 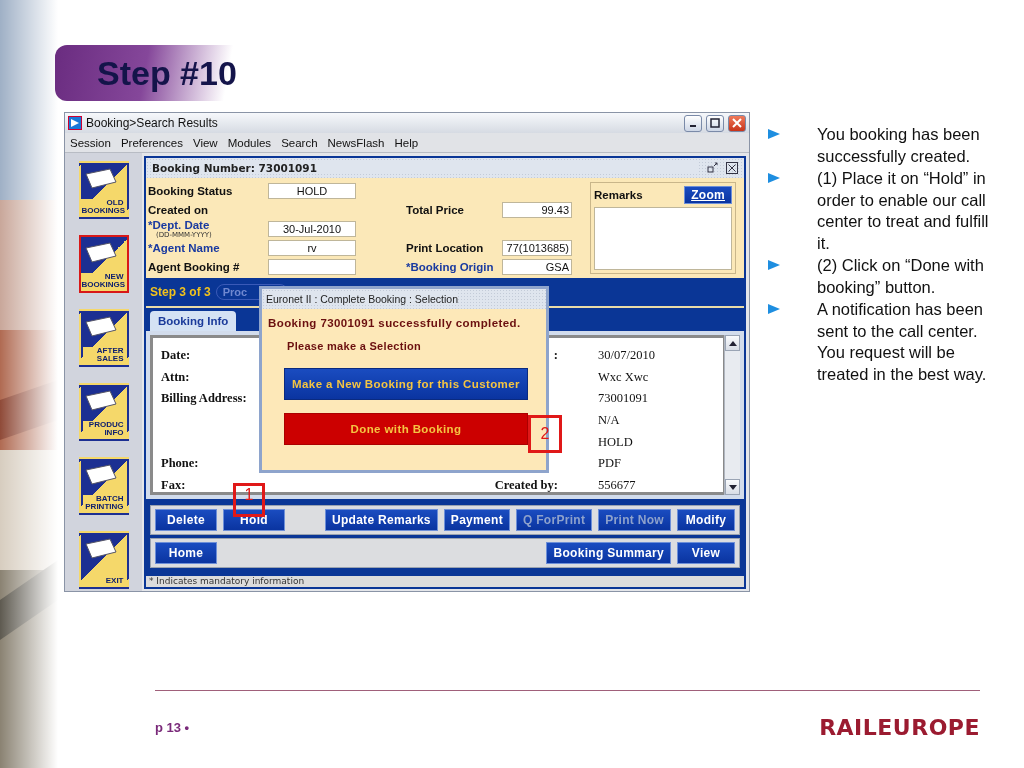 I want to click on minimize-button, so click(x=693, y=123).